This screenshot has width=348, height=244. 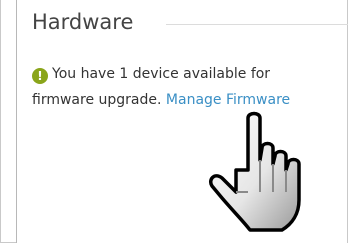 What do you see at coordinates (161, 74) in the screenshot?
I see `notice-text-line1: You have 1 device available for` at bounding box center [161, 74].